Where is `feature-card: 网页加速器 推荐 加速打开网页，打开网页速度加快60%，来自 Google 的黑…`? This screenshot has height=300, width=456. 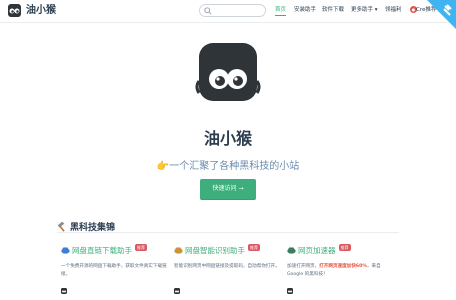
feature-card: 网页加速器 推荐 加速打开网页，打开网页速度加快60%，来自 Google 的黑… is located at coordinates (342, 271).